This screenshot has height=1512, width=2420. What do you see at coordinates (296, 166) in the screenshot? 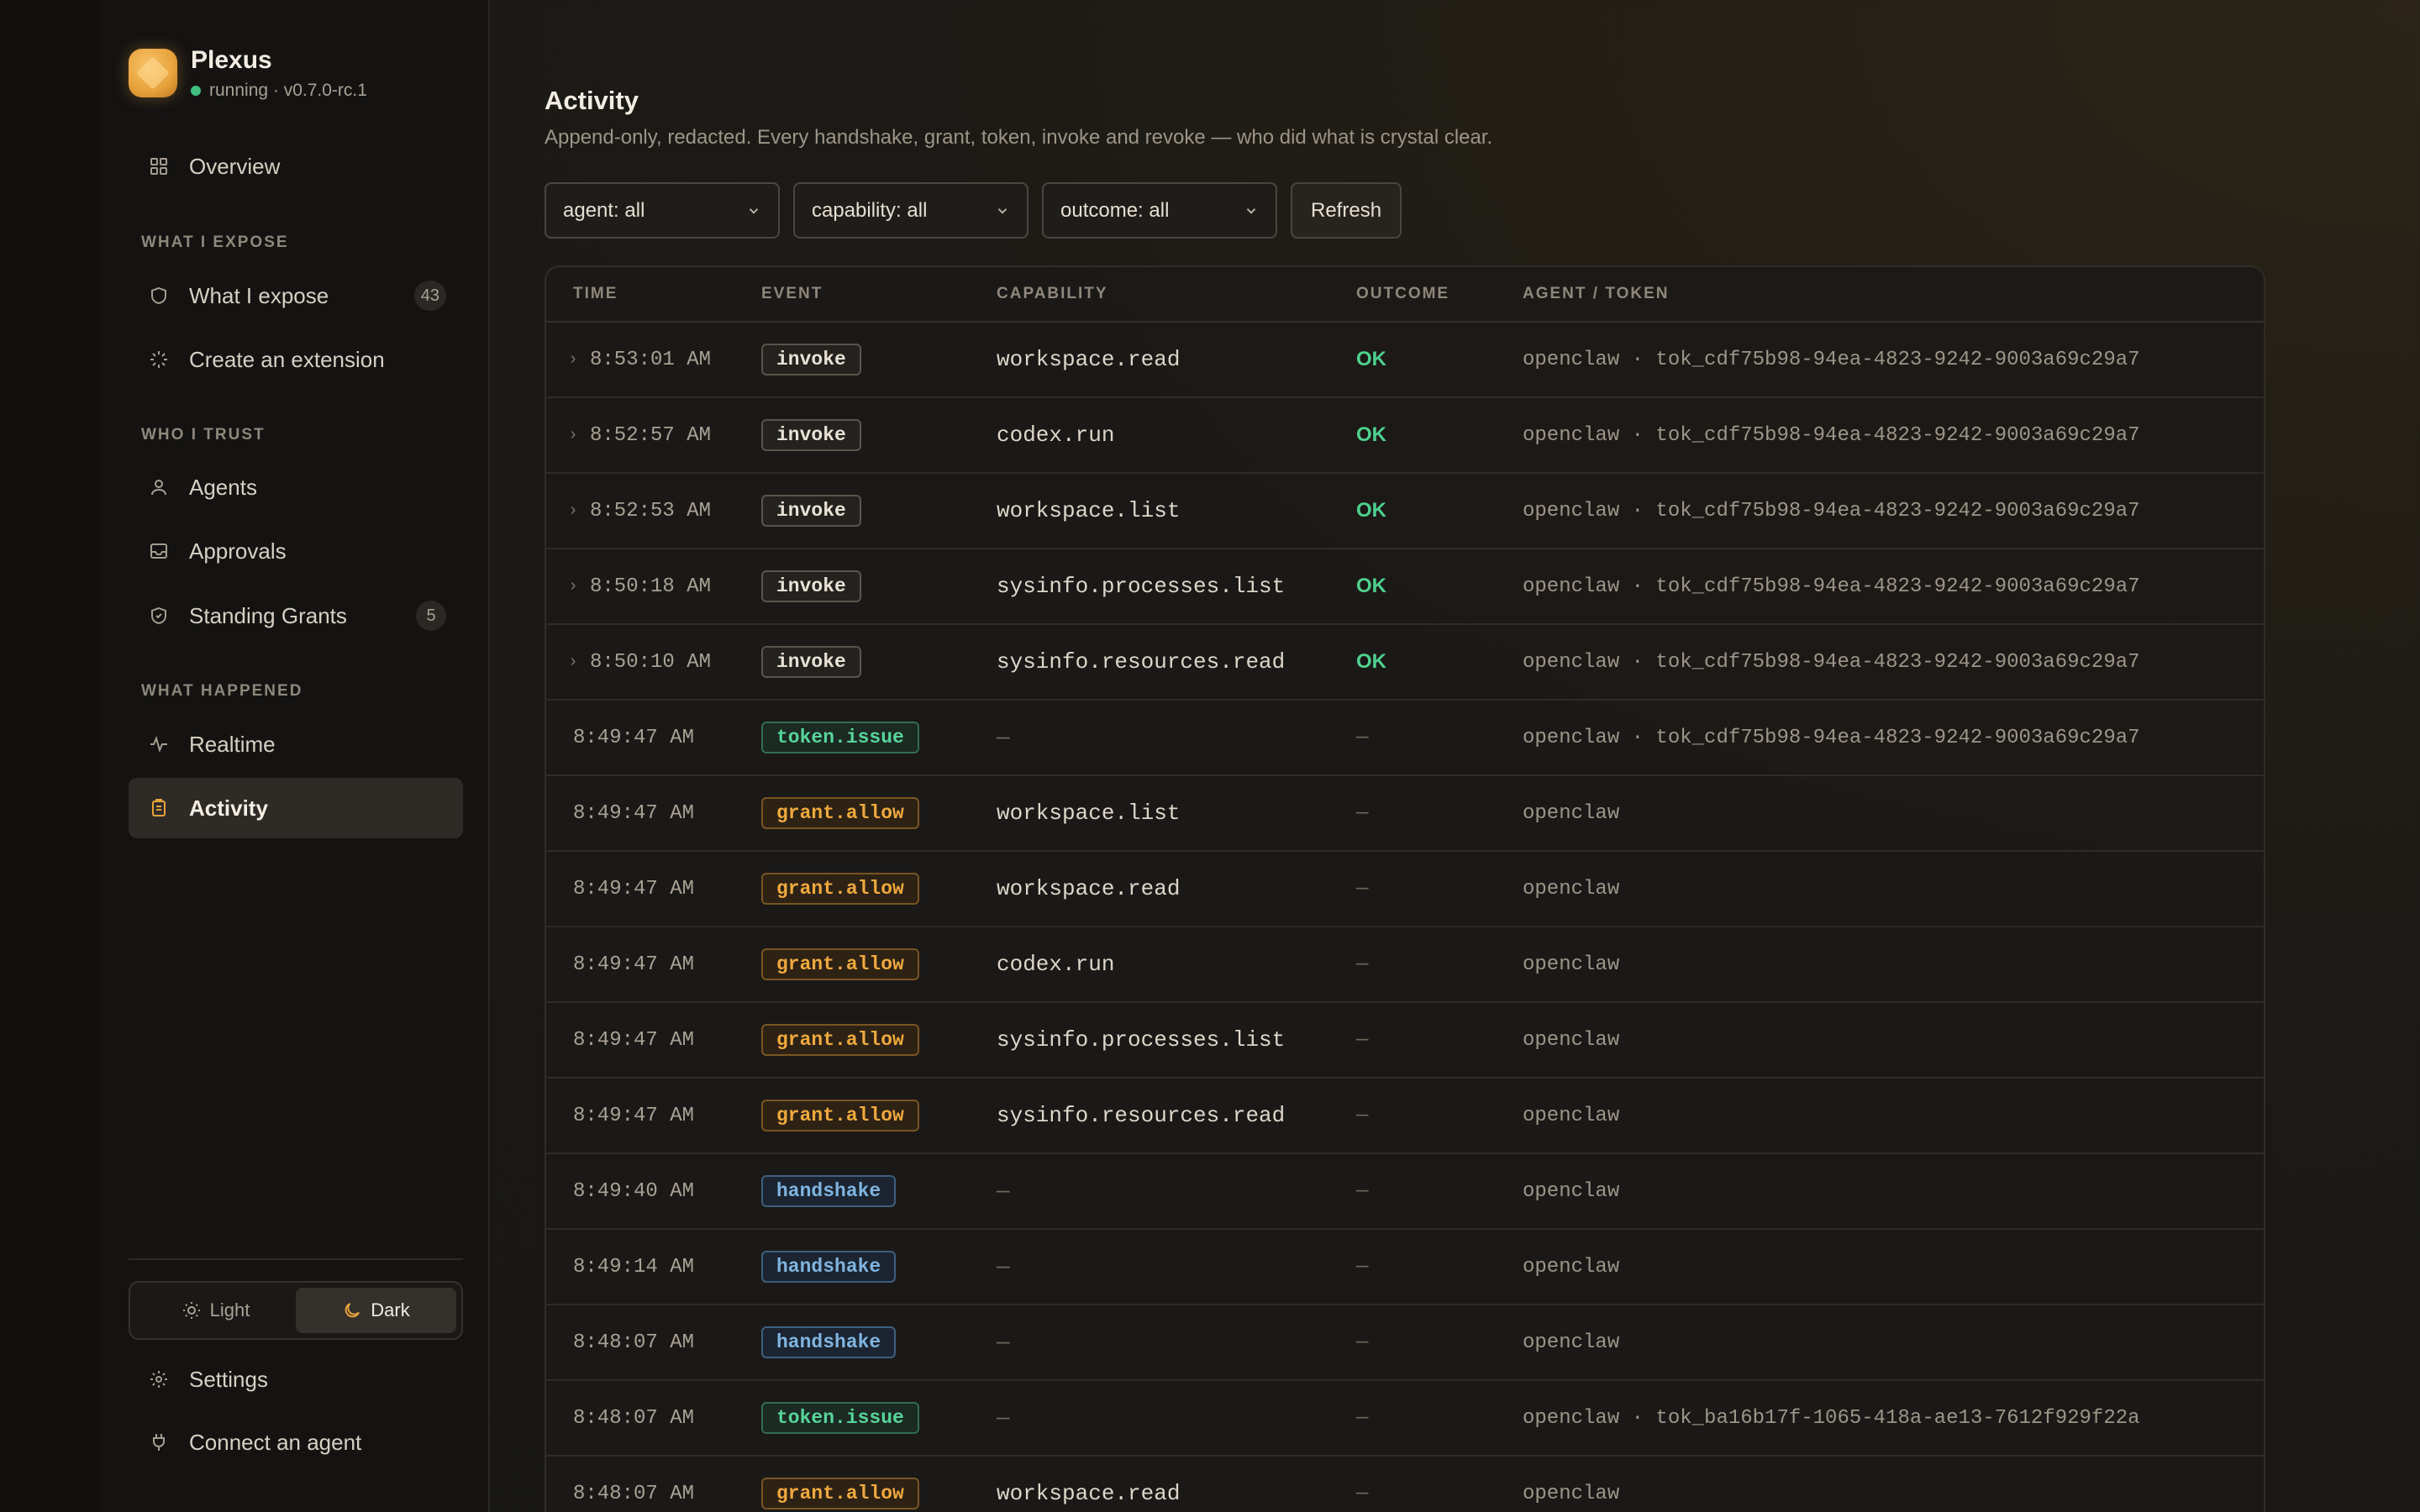
I see `sidebar-item-overview: Overview` at bounding box center [296, 166].